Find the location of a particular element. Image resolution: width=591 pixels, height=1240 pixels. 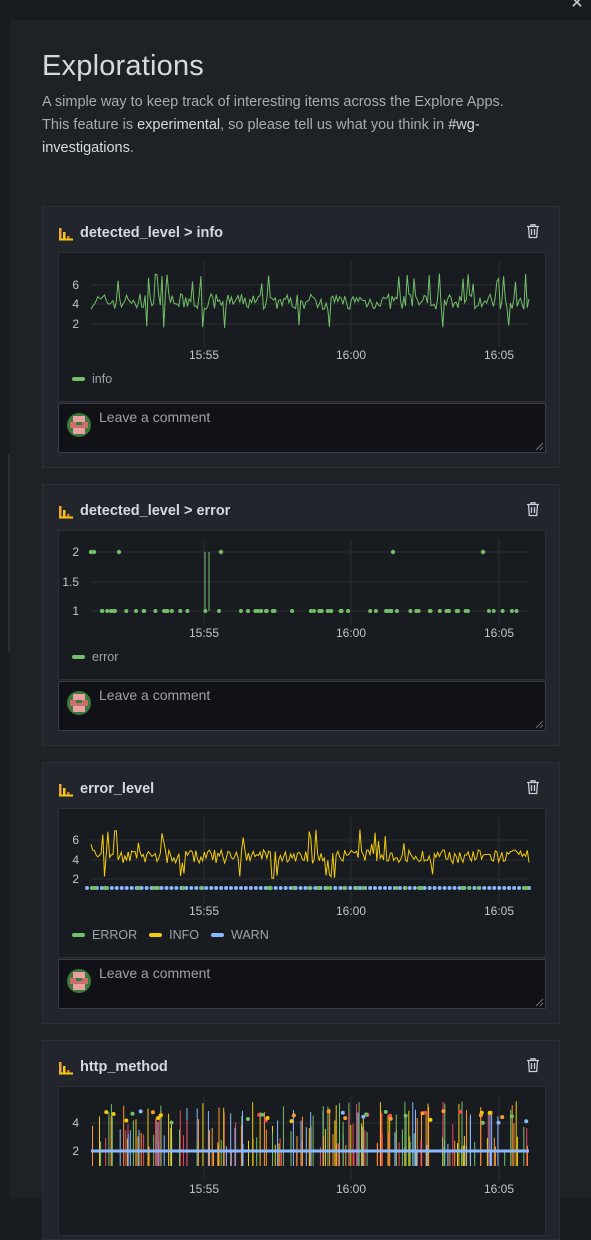

desc-mid: , so please tell us what you think in is located at coordinates (334, 125).